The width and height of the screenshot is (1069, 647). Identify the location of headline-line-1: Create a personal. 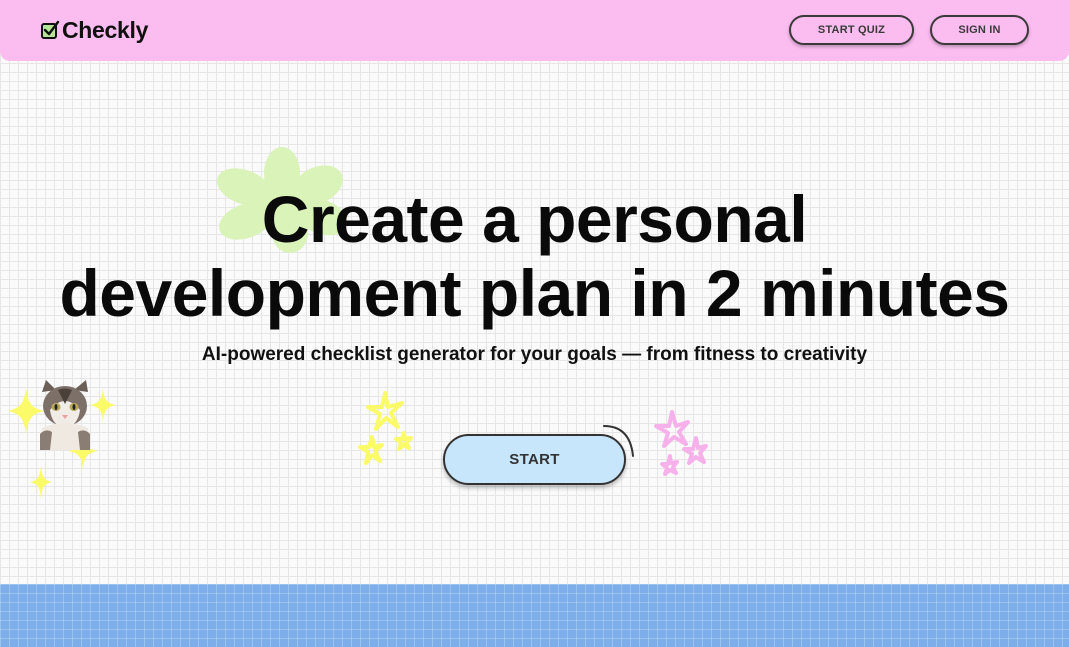
(534, 219).